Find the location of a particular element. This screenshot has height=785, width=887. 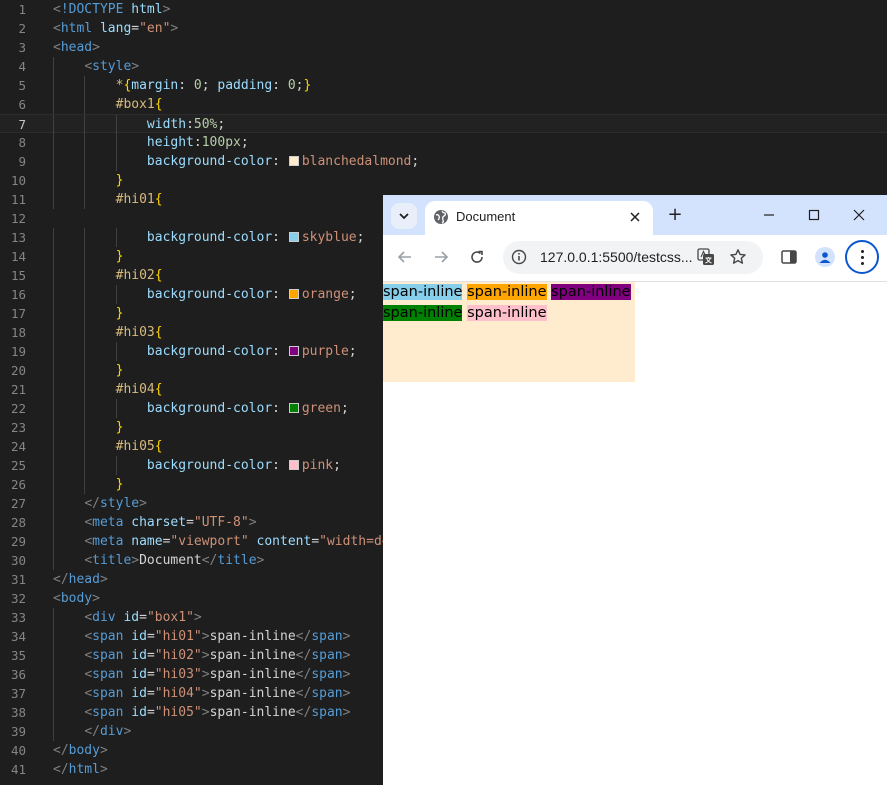

code-line: 7 width:50%; is located at coordinates (443, 124).